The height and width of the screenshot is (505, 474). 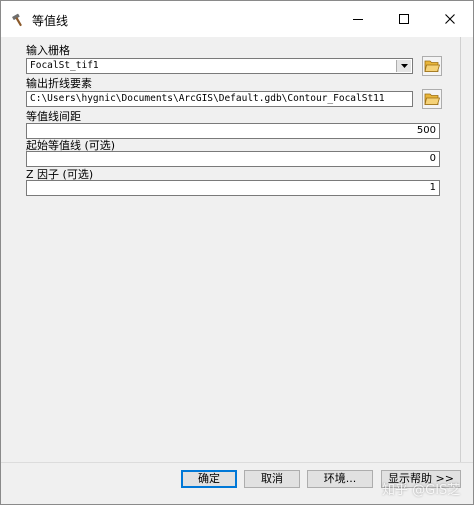 I want to click on contour-interval-input: 500, so click(x=233, y=131).